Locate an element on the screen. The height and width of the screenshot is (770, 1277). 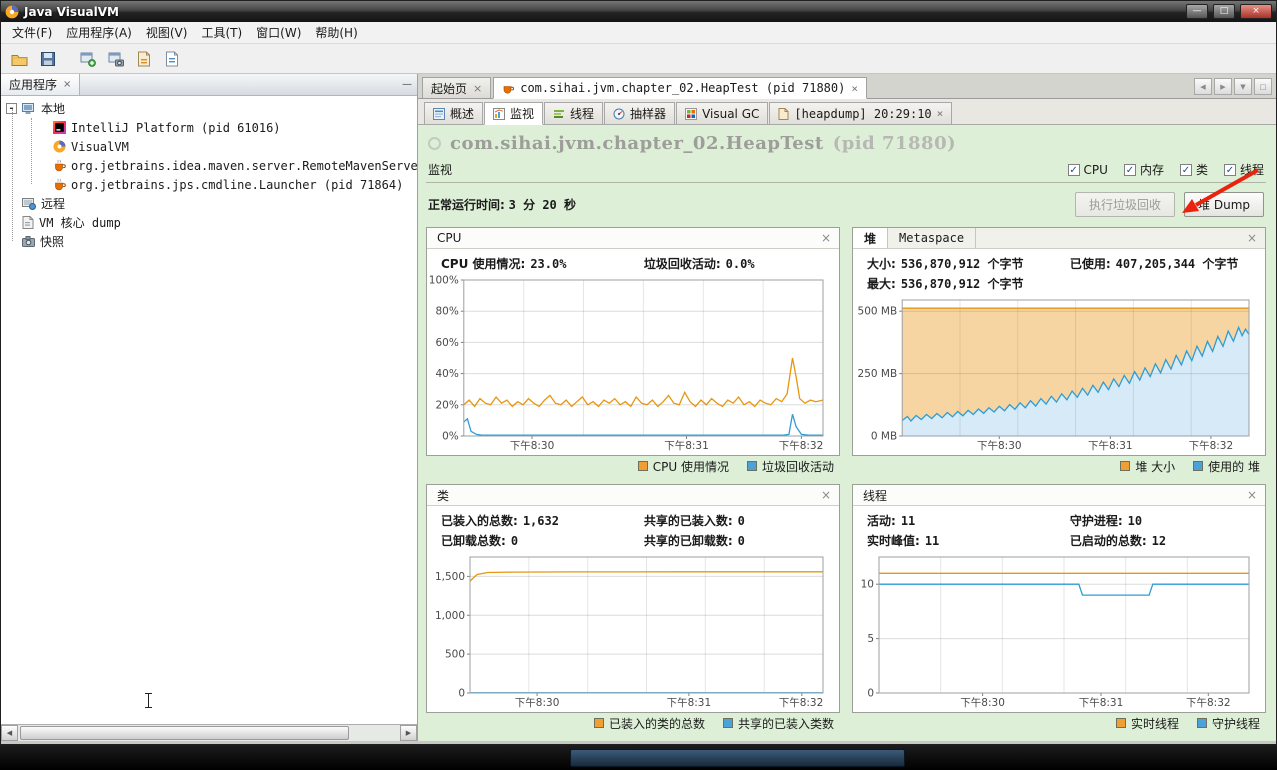
classes-legend: 已装入的类的总数 共享的已装入类数 is located at coordinates (633, 723).